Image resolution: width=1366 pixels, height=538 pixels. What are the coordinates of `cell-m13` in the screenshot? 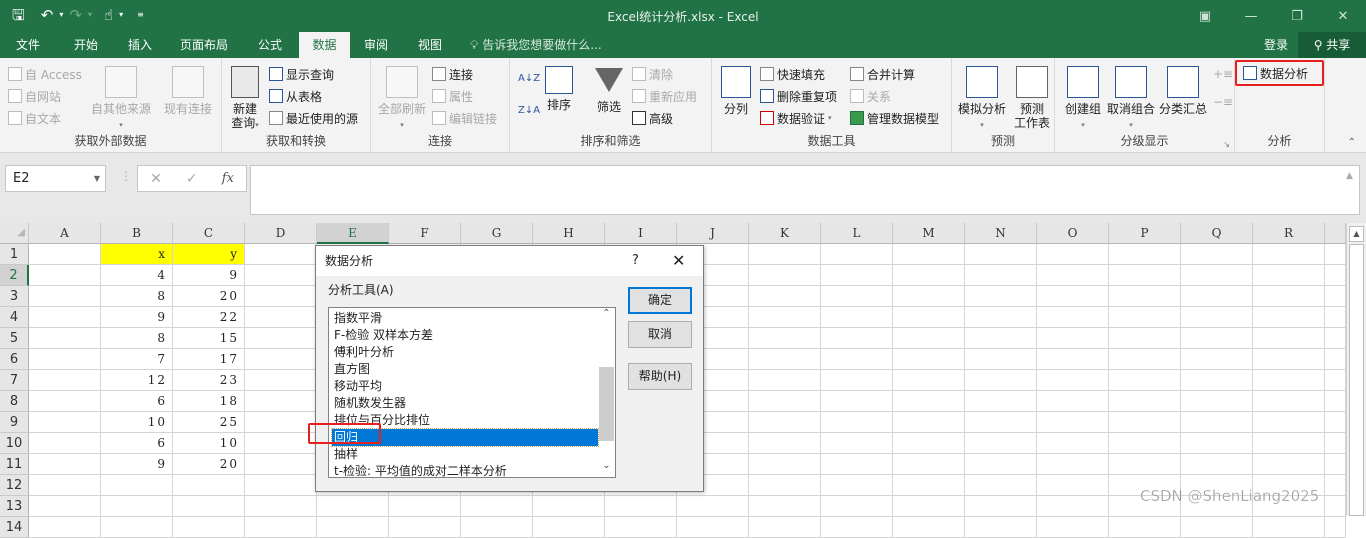 It's located at (929, 506).